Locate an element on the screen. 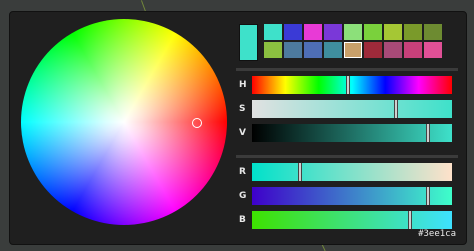  swatch-palette is located at coordinates (353, 41).